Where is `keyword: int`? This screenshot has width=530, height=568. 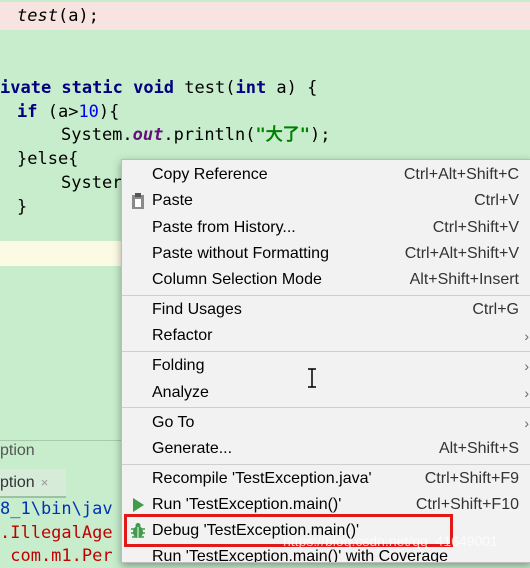
keyword: int is located at coordinates (251, 88).